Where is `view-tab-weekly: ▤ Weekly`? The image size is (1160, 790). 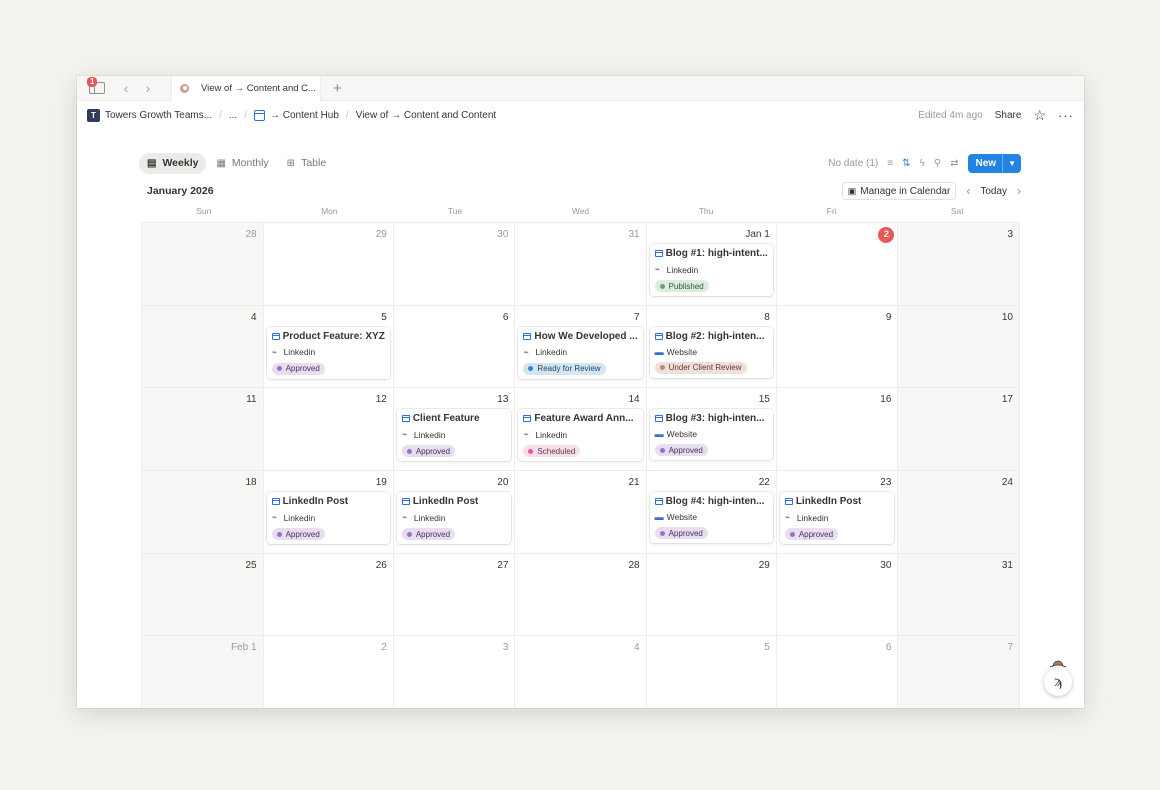
view-tab-weekly: ▤ Weekly is located at coordinates (173, 163).